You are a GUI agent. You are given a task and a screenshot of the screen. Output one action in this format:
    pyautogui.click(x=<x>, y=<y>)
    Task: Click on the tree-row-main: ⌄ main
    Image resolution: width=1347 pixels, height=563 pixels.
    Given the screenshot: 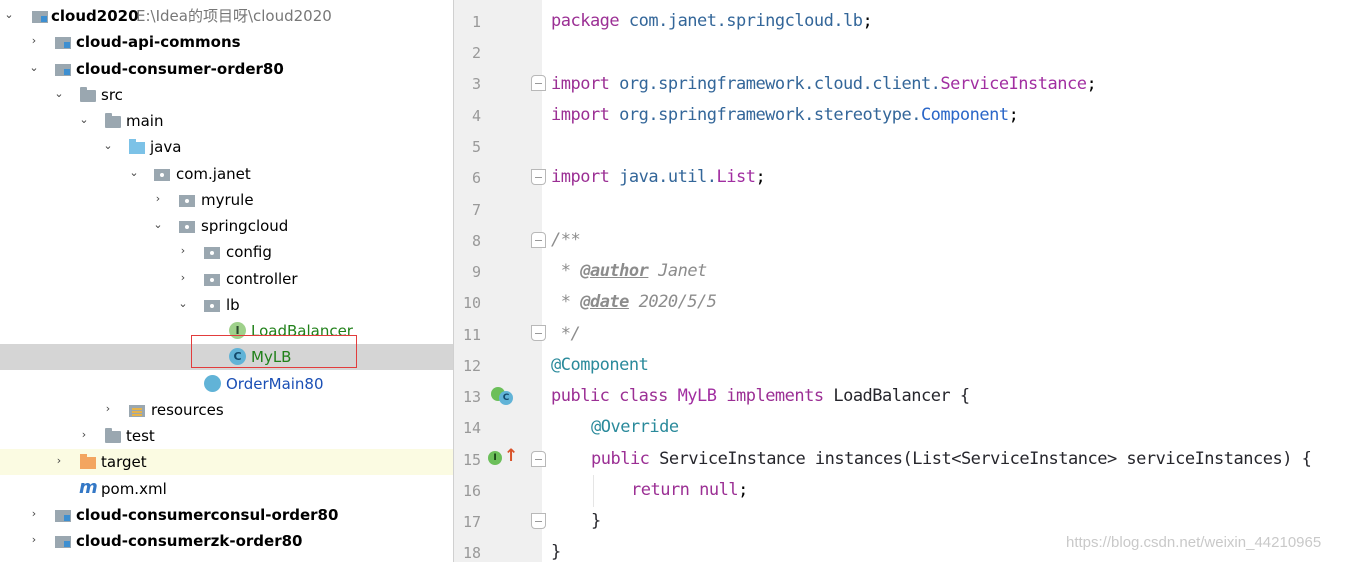 What is the action you would take?
    pyautogui.click(x=226, y=121)
    